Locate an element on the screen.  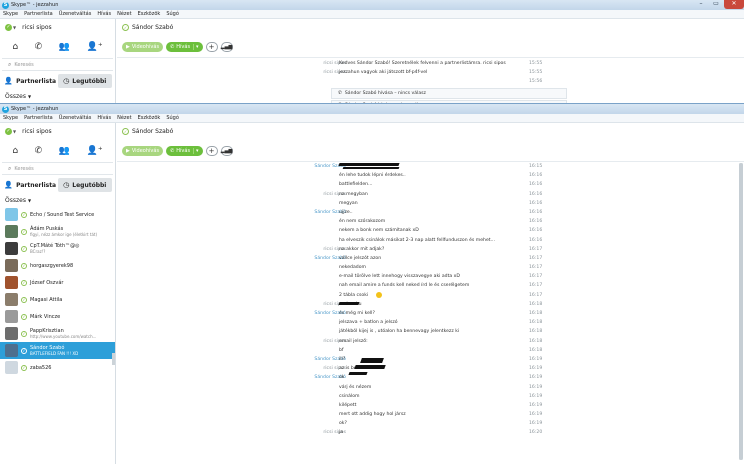
message-time: 16:17 is located at coordinates (536, 277).